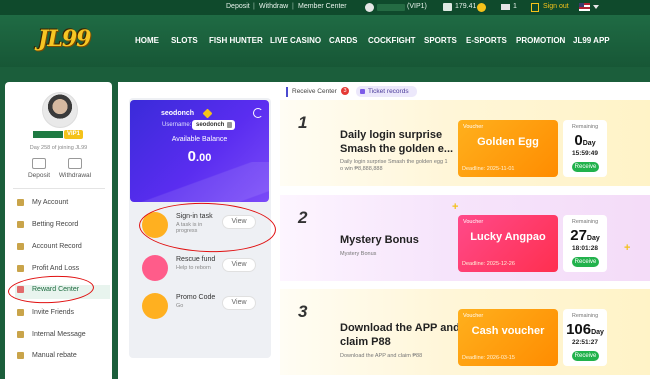 Image resolution: width=650 pixels, height=379 pixels. Describe the element at coordinates (273, 6) in the screenshot. I see `withdraw-link: Withdraw` at that location.